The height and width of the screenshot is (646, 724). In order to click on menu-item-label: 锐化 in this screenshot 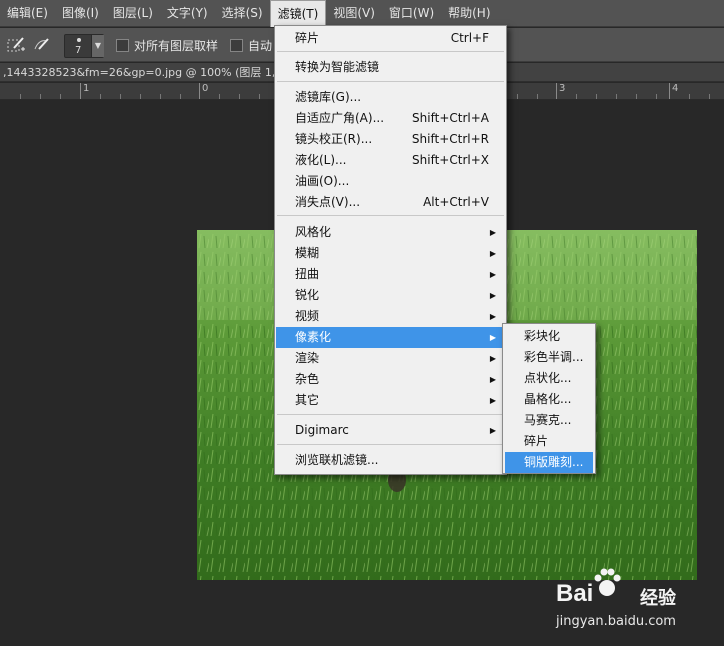, I will do `click(307, 295)`.